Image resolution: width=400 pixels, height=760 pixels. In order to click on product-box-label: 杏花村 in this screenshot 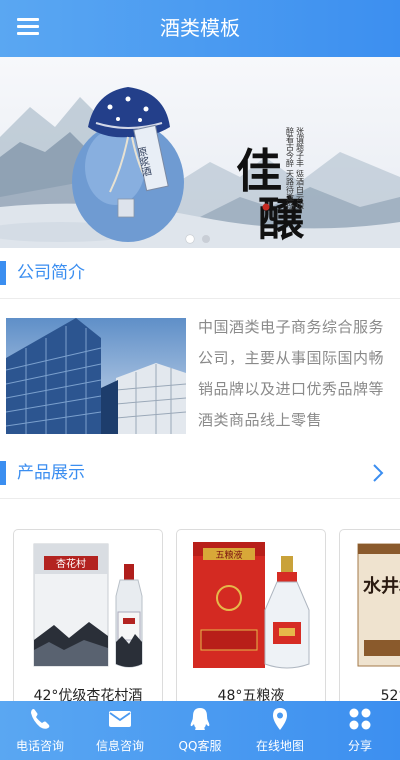, I will do `click(71, 563)`.